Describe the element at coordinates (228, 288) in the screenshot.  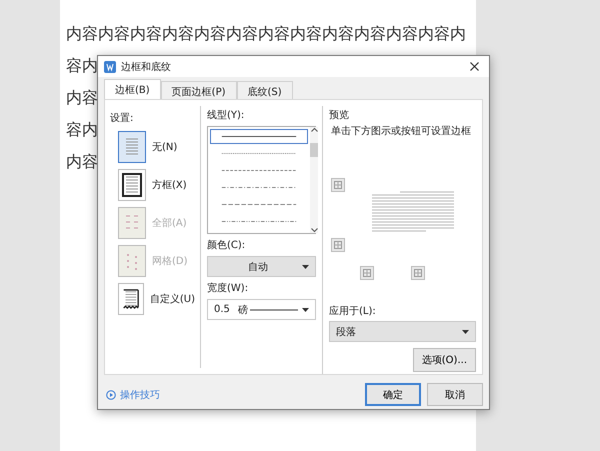
I see `width-label: 宽度(W):` at that location.